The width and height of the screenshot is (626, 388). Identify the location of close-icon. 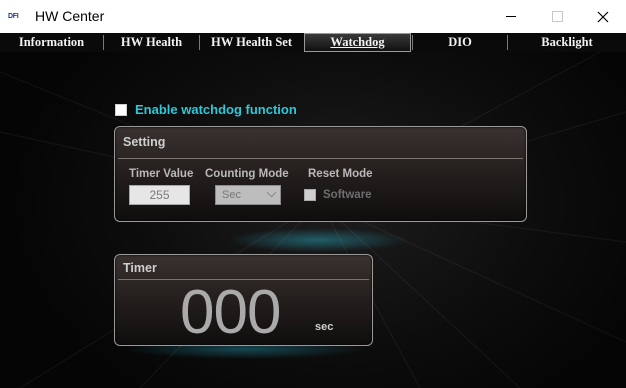
(603, 16).